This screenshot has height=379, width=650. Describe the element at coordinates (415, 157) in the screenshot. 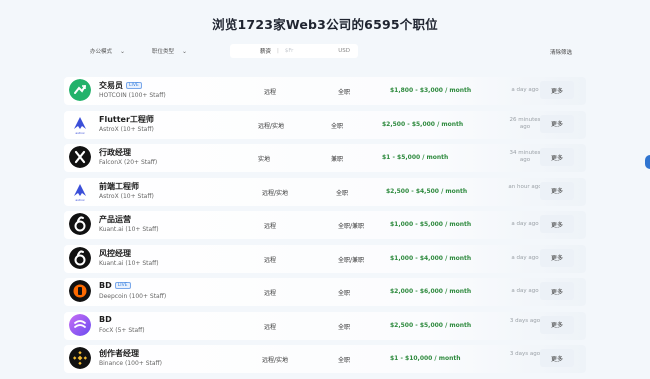

I see `job-salary: $1 - $5,000 / month` at that location.